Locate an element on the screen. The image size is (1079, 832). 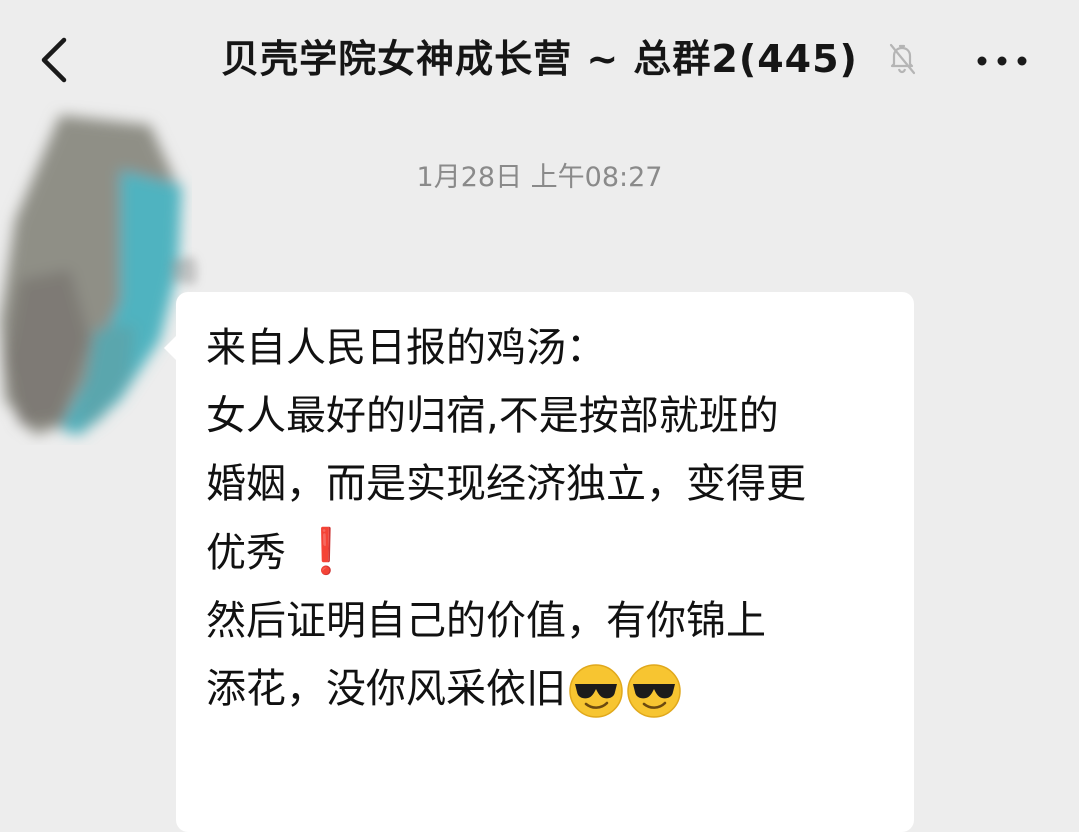
bell-muted-icon is located at coordinates (902, 58).